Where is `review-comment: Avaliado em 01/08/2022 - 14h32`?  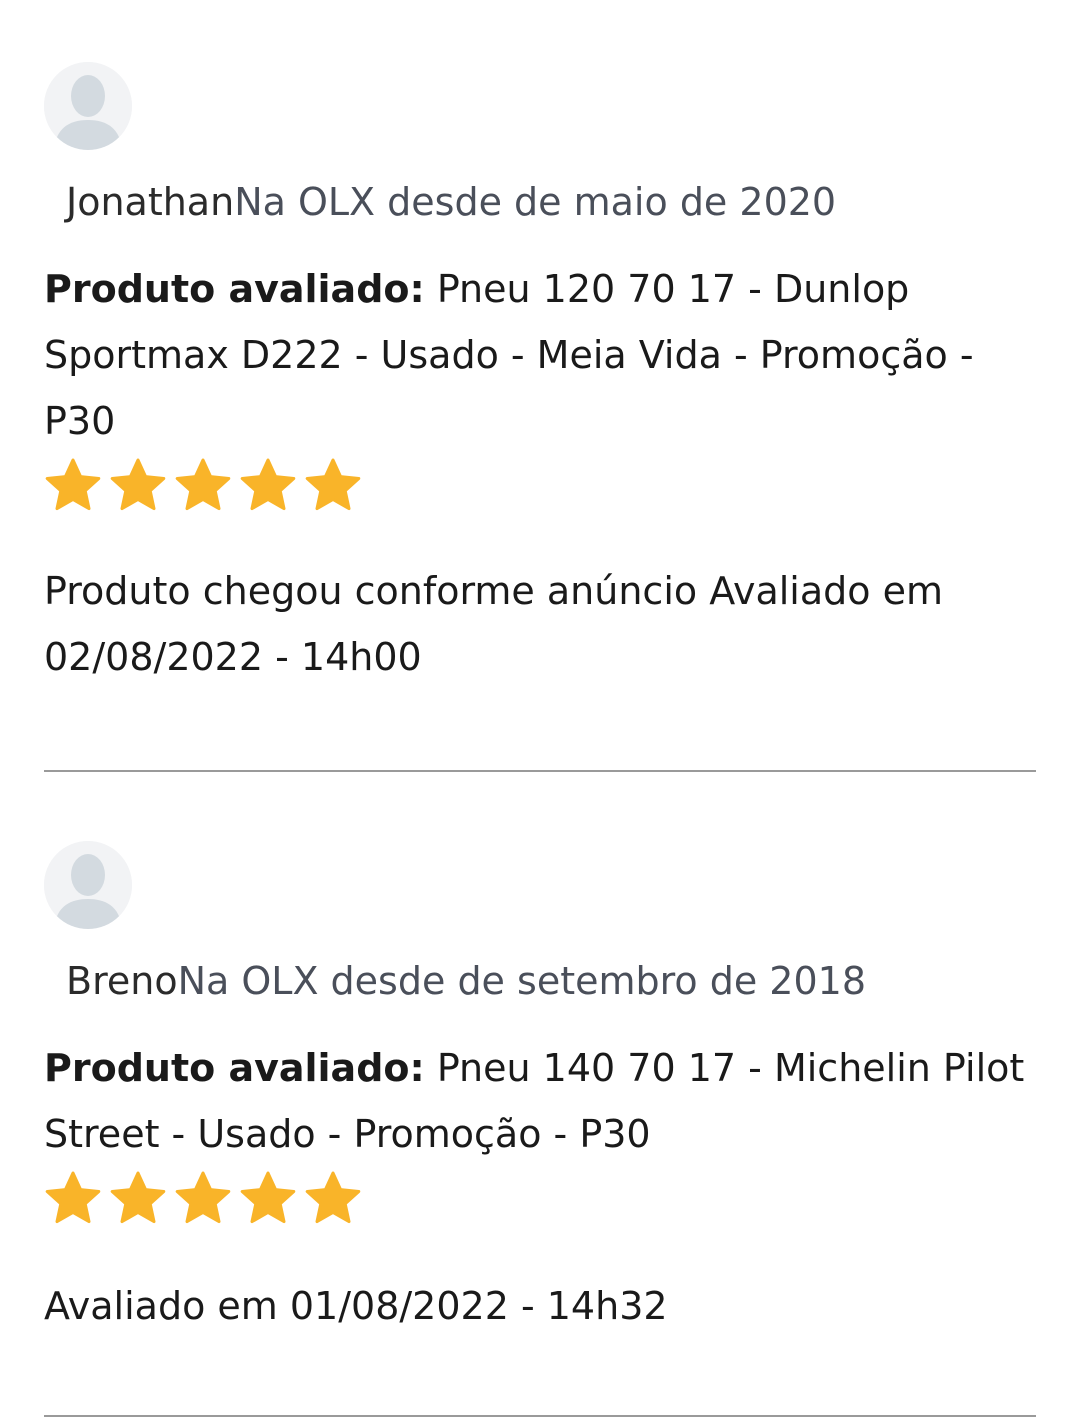 review-comment: Avaliado em 01/08/2022 - 14h32 is located at coordinates (356, 1306).